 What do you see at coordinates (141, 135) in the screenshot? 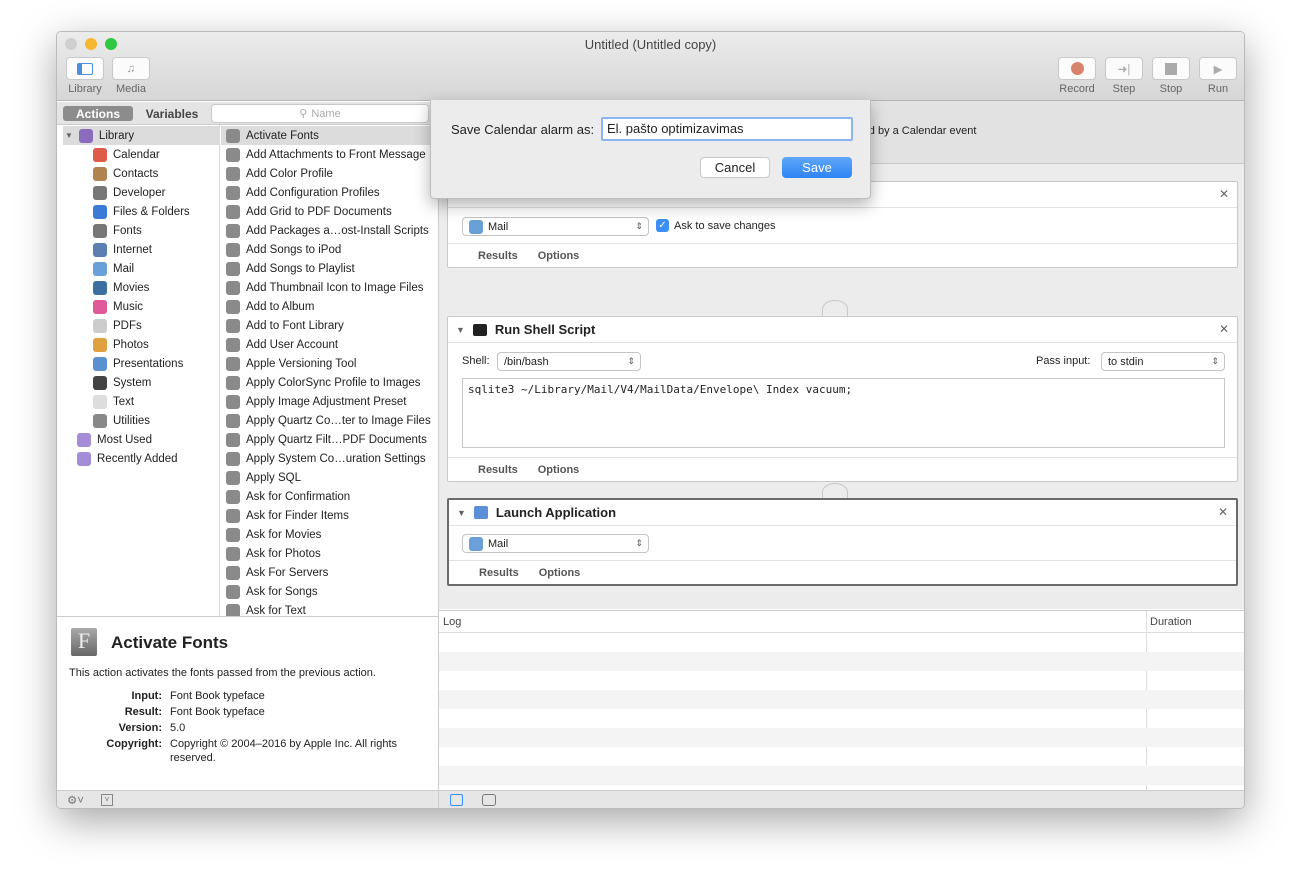
I see `library-root: ▼ Library` at bounding box center [141, 135].